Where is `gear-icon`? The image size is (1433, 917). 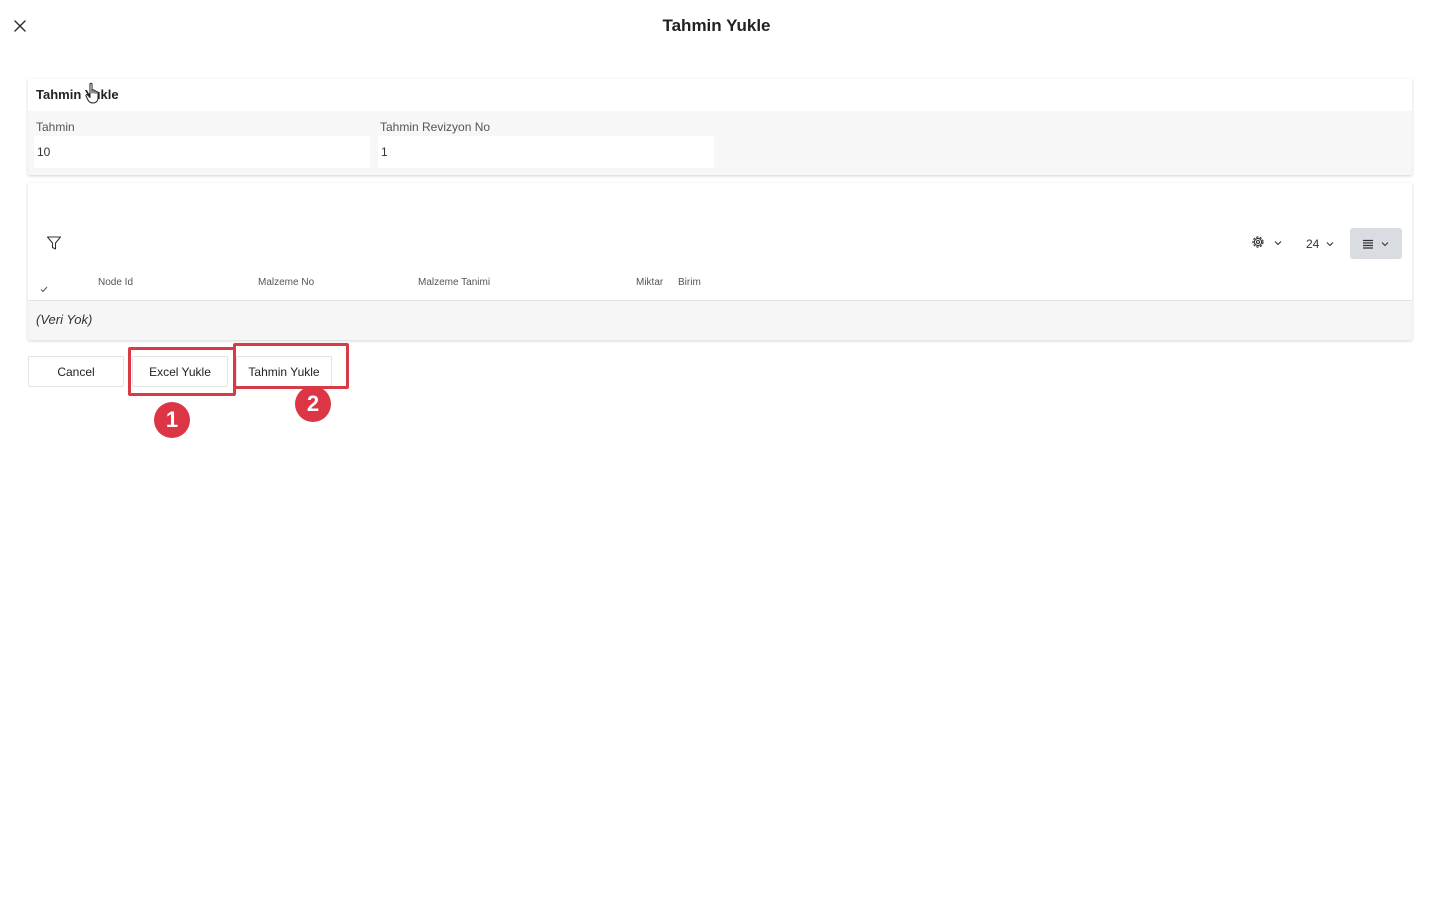
gear-icon is located at coordinates (1258, 244).